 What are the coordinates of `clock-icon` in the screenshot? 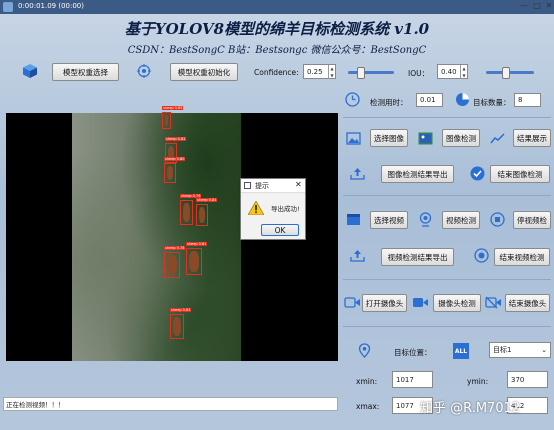 It's located at (353, 100).